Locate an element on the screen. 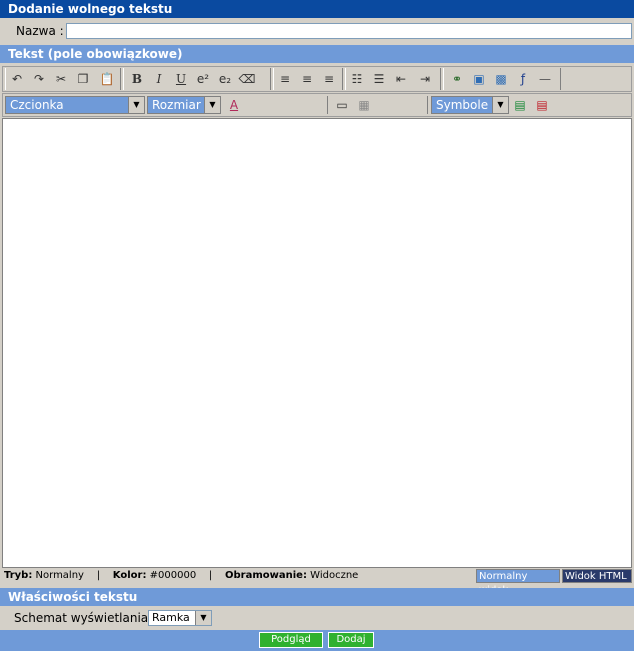  eraser-icon: ⌫ is located at coordinates (247, 79).